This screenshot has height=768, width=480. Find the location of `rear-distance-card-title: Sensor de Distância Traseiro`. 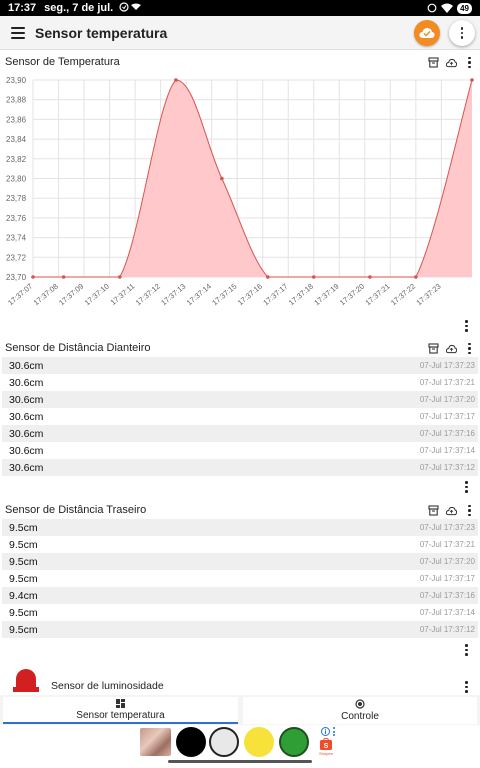

rear-distance-card-title: Sensor de Distância Traseiro is located at coordinates (76, 510).